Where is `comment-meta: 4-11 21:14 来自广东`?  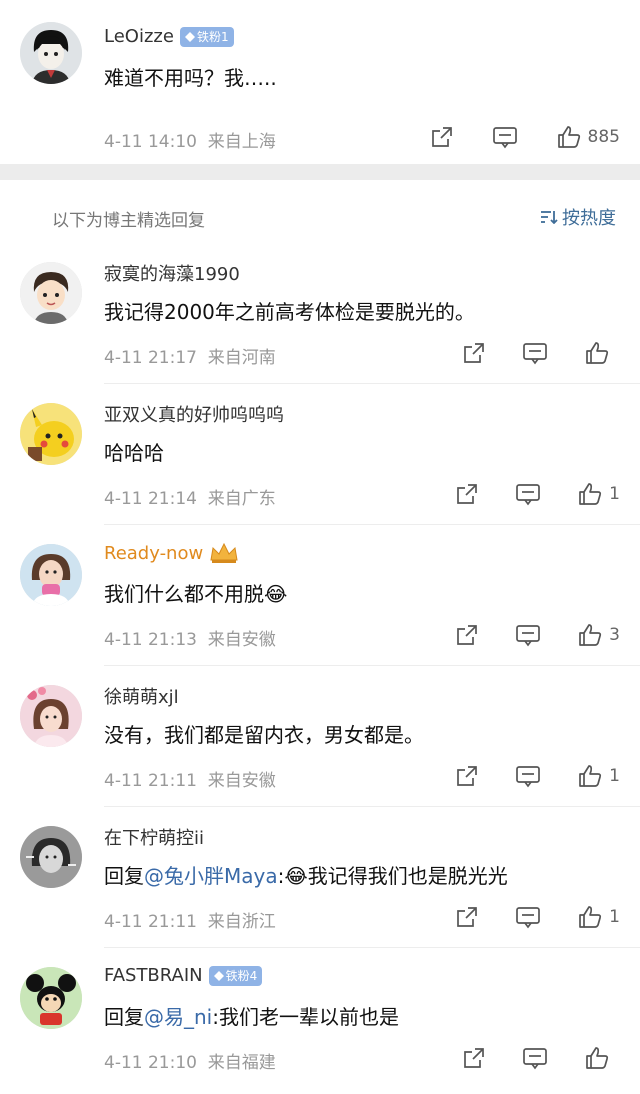 comment-meta: 4-11 21:14 来自广东 is located at coordinates (190, 496).